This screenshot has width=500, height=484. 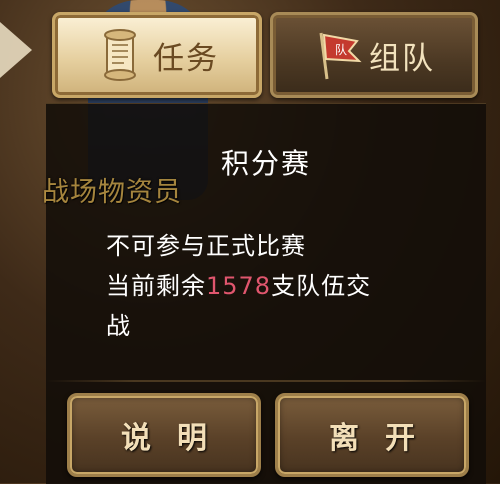 I want to click on explain-button: 说明, so click(x=164, y=435).